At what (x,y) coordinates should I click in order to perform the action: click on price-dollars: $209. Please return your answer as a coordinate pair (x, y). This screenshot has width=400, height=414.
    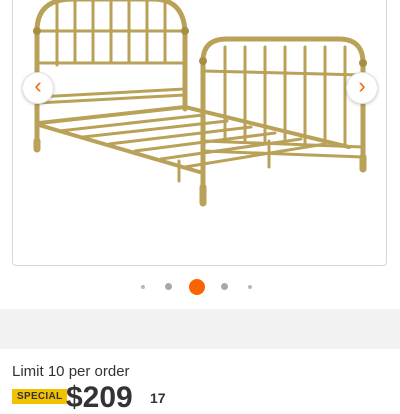
    Looking at the image, I should click on (99, 397).